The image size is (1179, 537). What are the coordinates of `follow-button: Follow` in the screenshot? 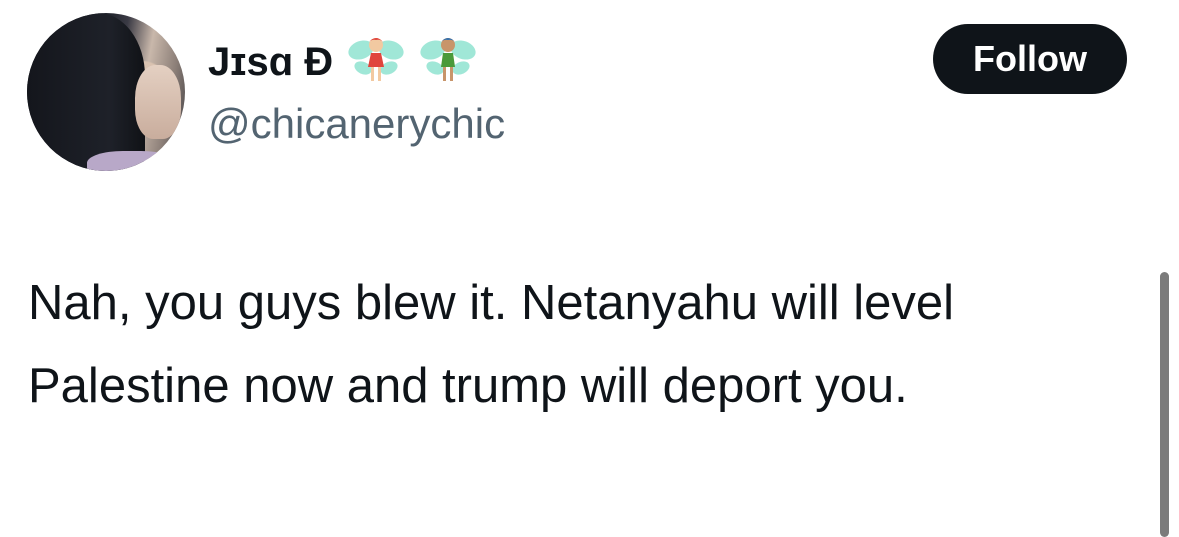 It's located at (1030, 59).